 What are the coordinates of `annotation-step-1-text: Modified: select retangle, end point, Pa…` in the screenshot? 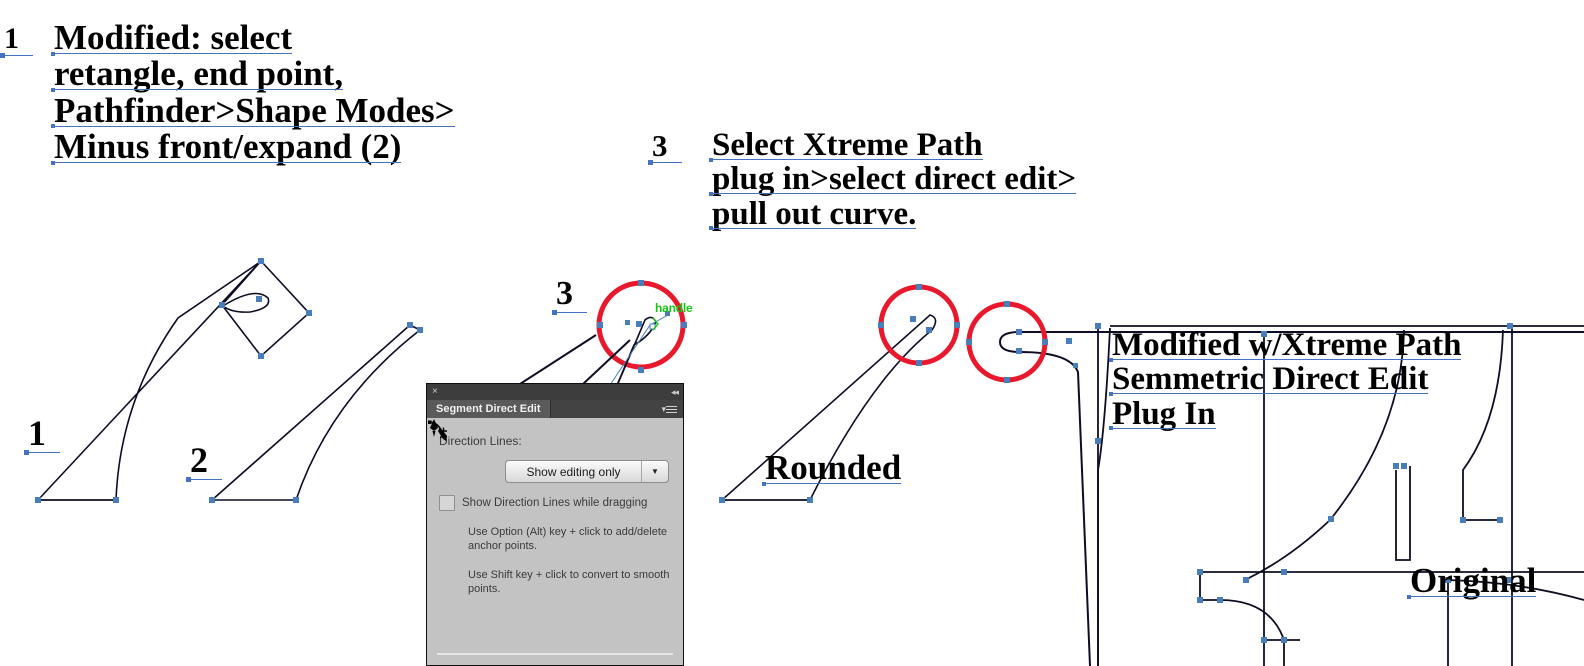 It's located at (252, 92).